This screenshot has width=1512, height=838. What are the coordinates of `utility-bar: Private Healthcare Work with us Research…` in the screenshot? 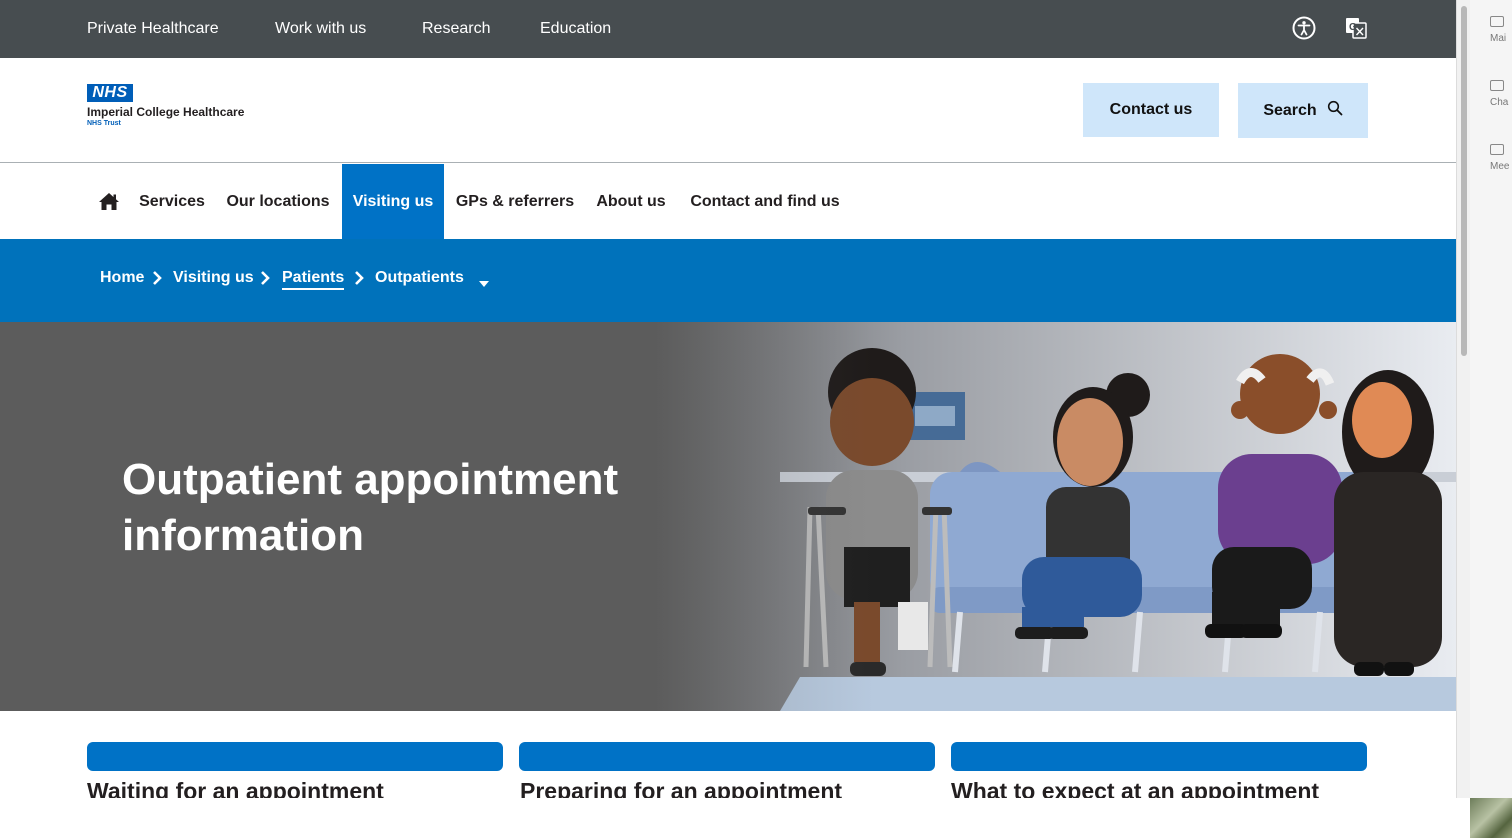 It's located at (728, 29).